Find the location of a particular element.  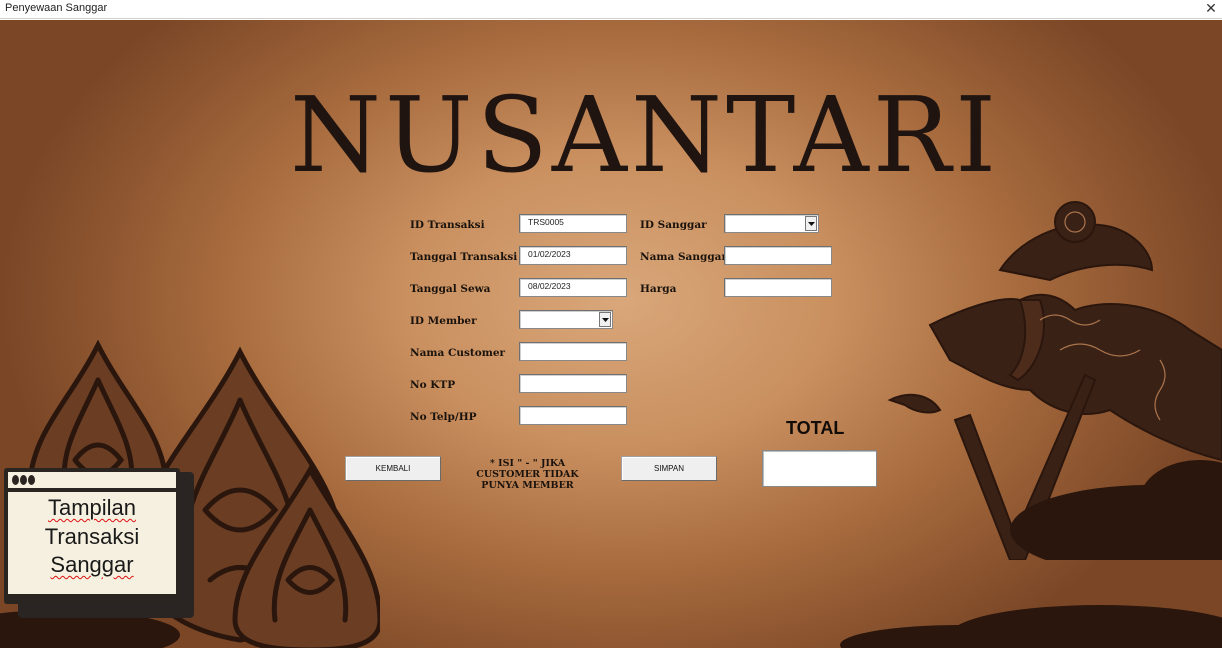

page-title-line-2: Transaksi is located at coordinates (92, 536).